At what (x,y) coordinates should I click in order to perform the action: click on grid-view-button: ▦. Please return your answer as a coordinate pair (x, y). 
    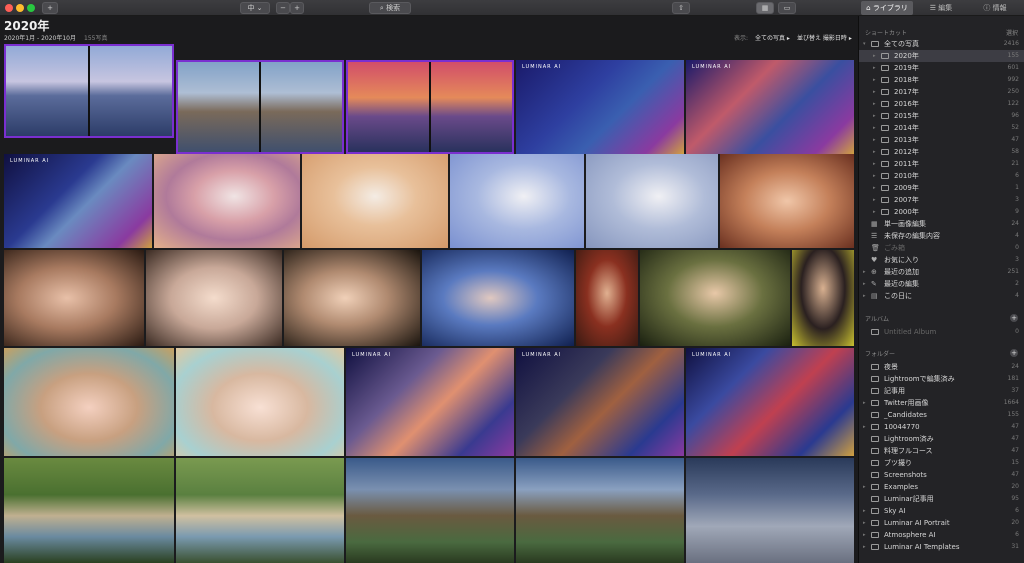
    Looking at the image, I should click on (765, 8).